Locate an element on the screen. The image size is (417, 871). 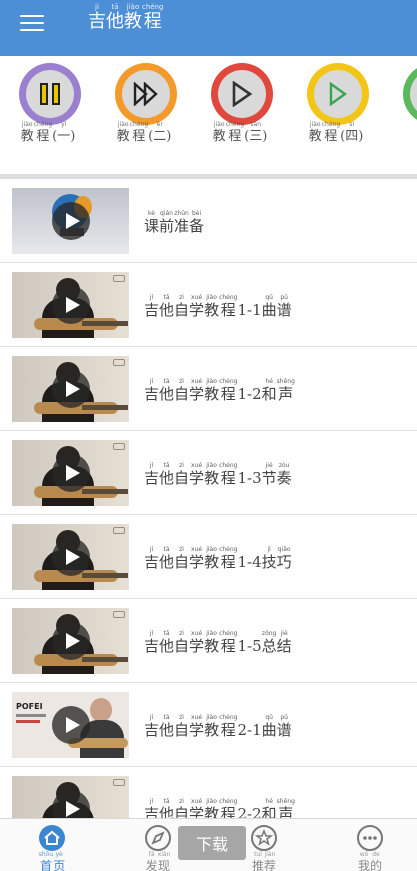
hanzi: 现 is located at coordinates (164, 865).